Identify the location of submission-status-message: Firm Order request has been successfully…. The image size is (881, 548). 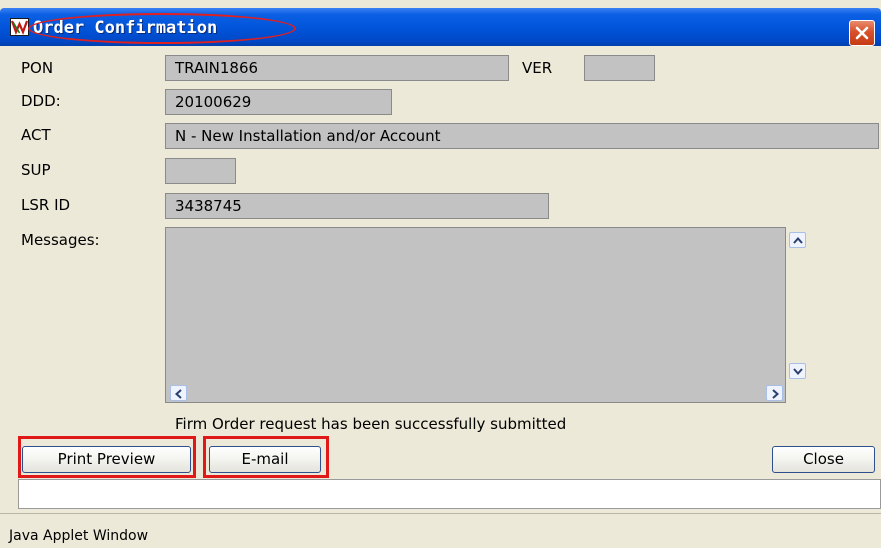
(371, 424).